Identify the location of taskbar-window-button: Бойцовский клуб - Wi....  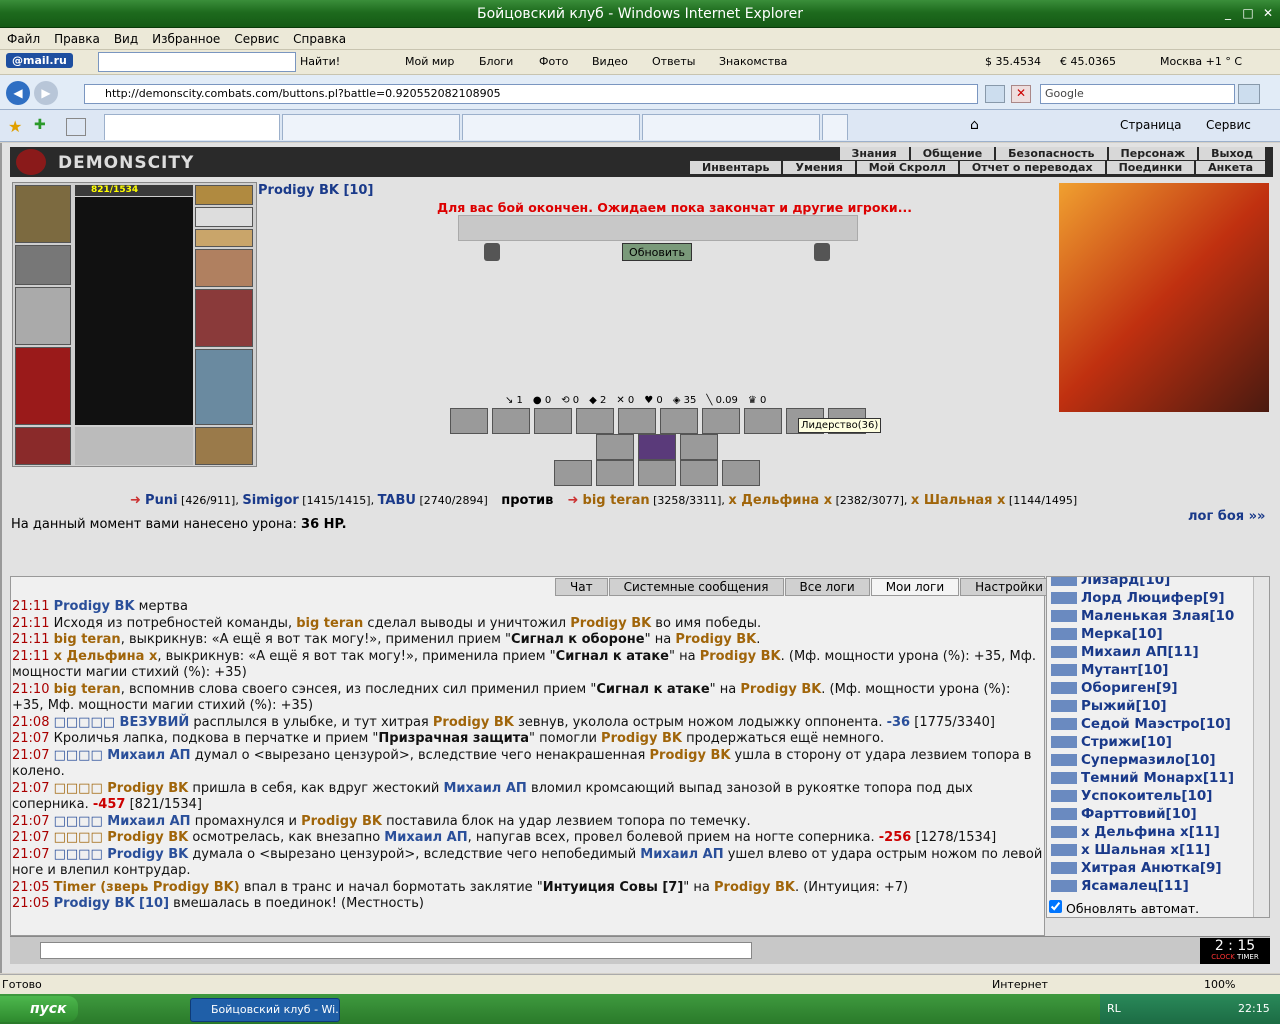
(265, 1010).